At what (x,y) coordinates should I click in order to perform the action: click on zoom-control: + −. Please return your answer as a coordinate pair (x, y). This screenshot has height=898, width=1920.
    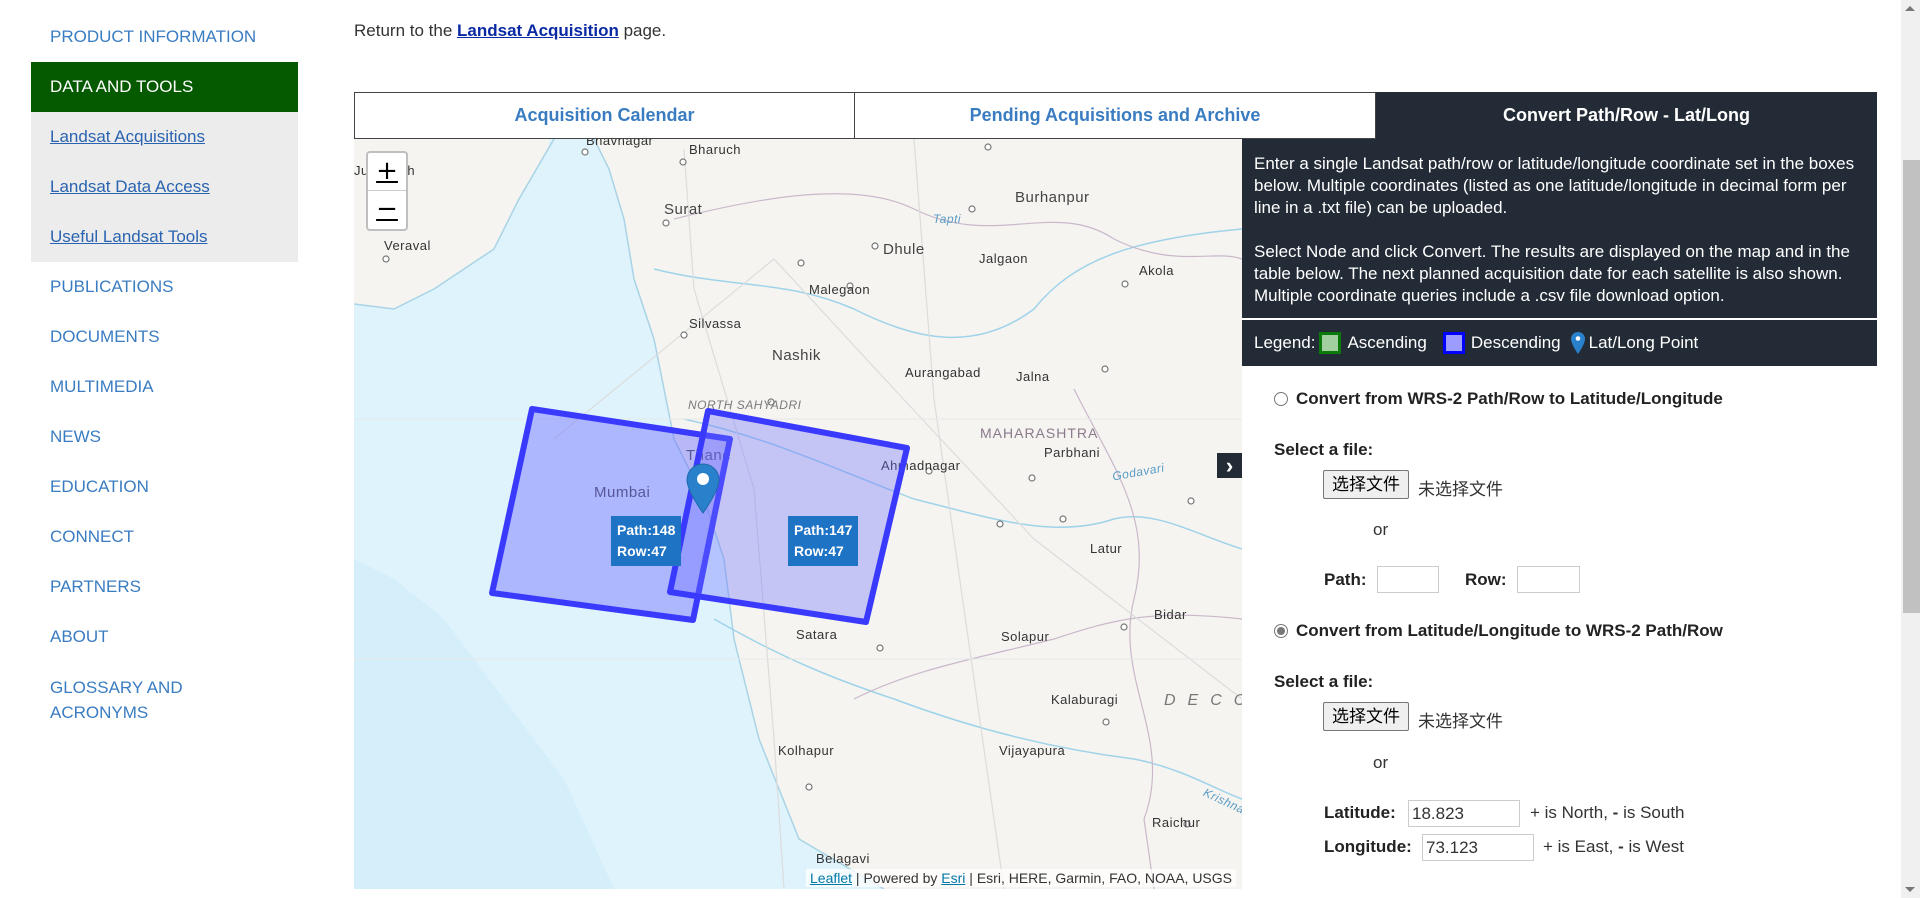
    Looking at the image, I should click on (387, 191).